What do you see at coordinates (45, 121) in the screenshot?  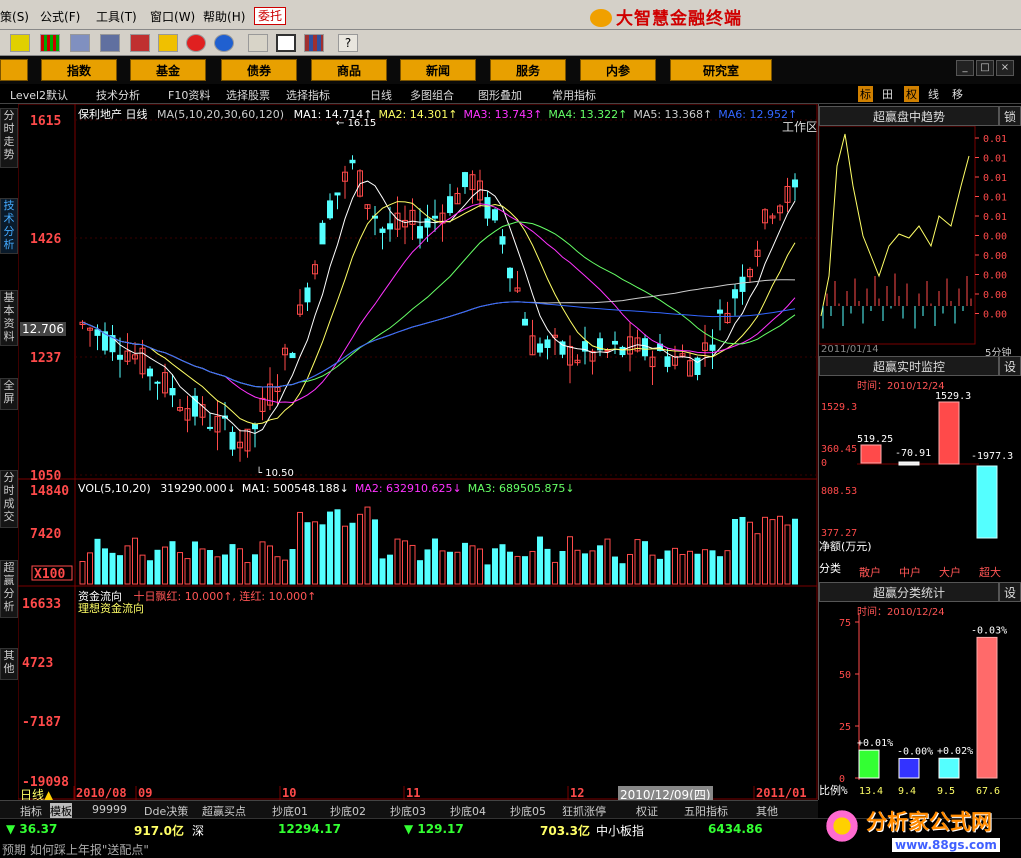 I see `price-tick-label: 1615` at bounding box center [45, 121].